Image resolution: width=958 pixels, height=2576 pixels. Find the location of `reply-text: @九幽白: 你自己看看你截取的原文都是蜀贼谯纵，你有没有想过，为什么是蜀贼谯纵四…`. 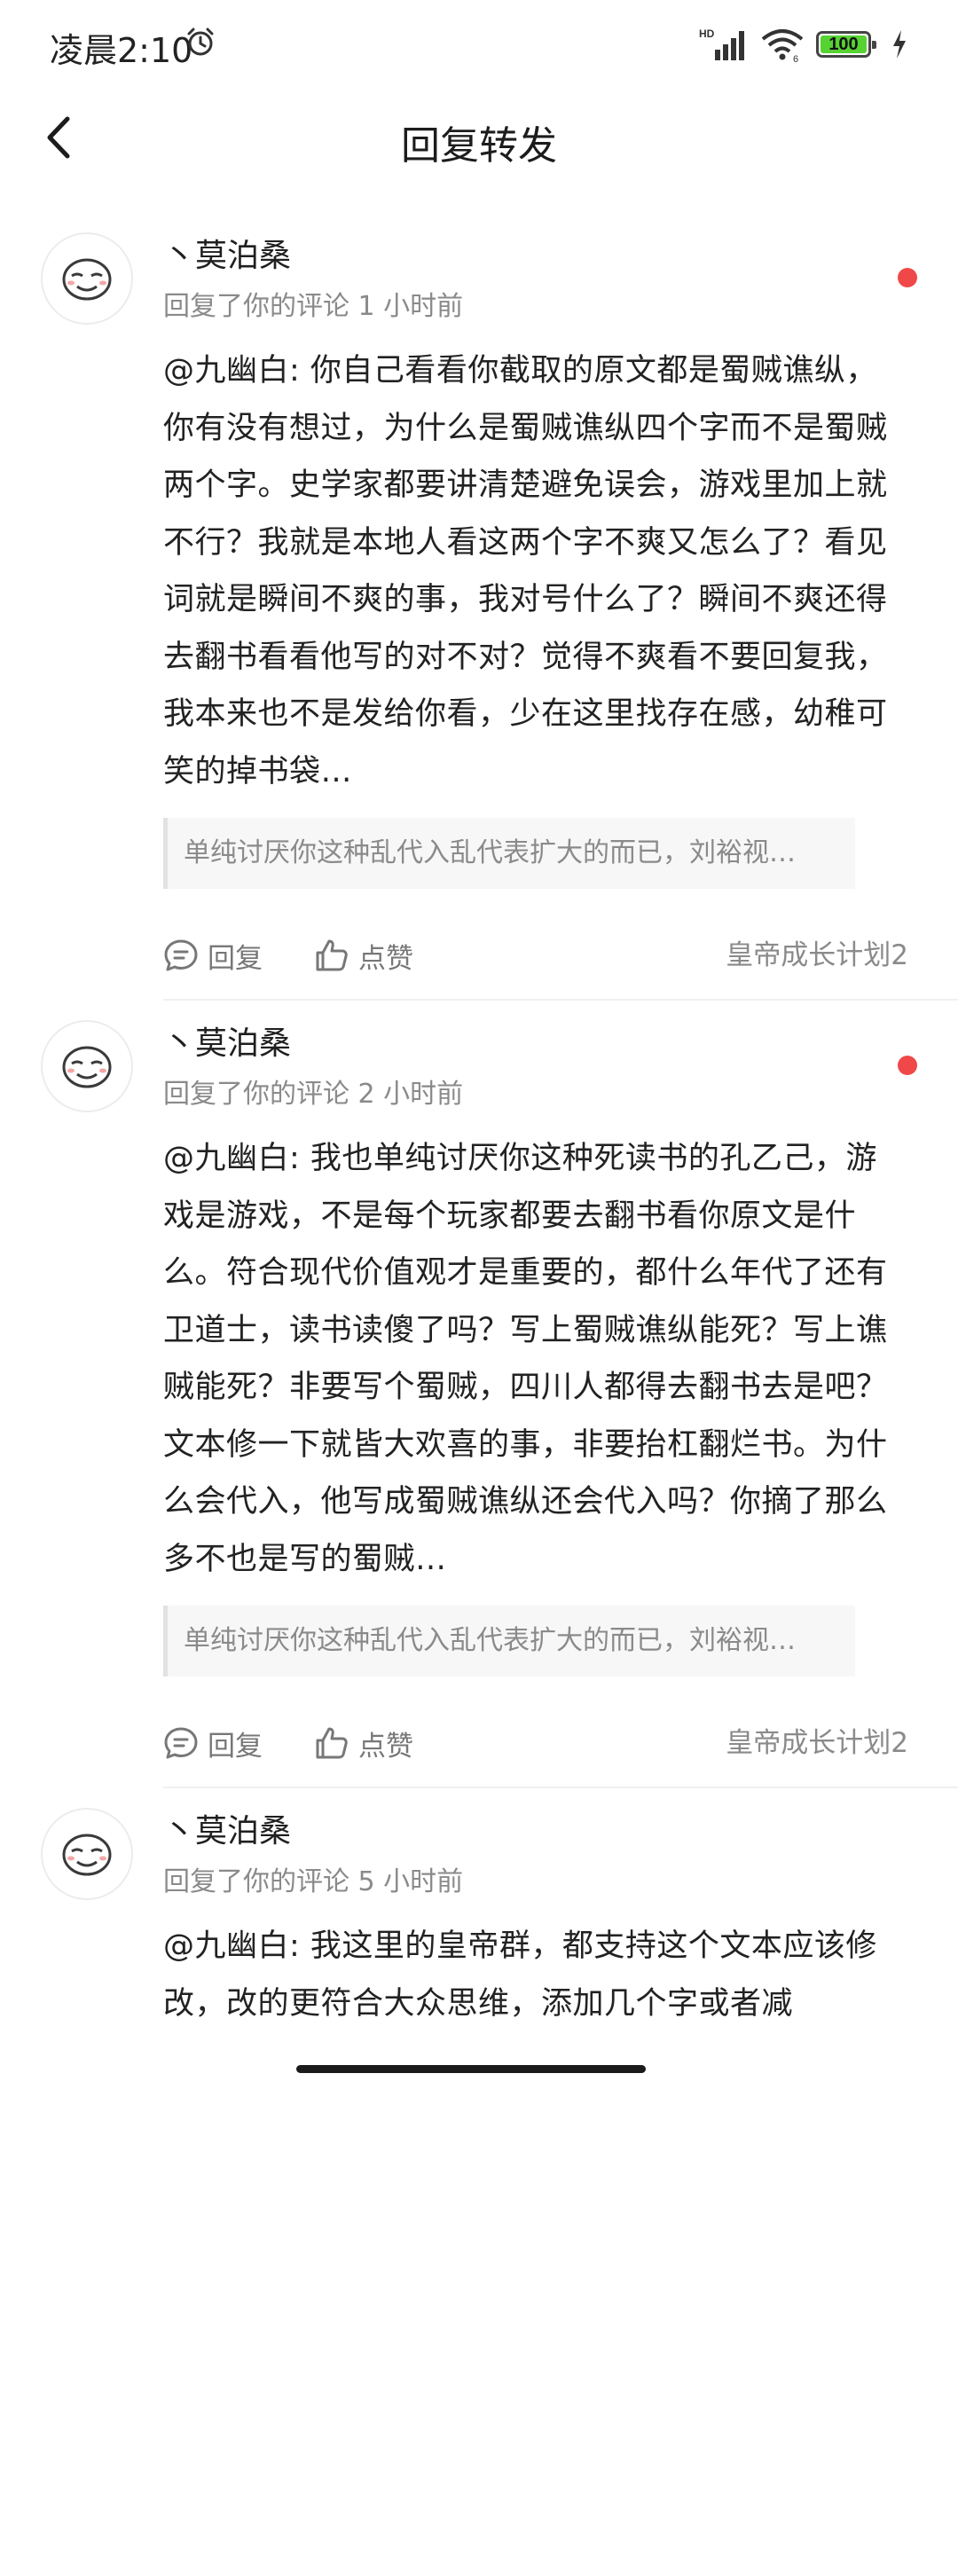

reply-text: @九幽白: 你自己看看你截取的原文都是蜀贼谯纵，你有没有想过，为什么是蜀贼谯纵四… is located at coordinates (536, 571).